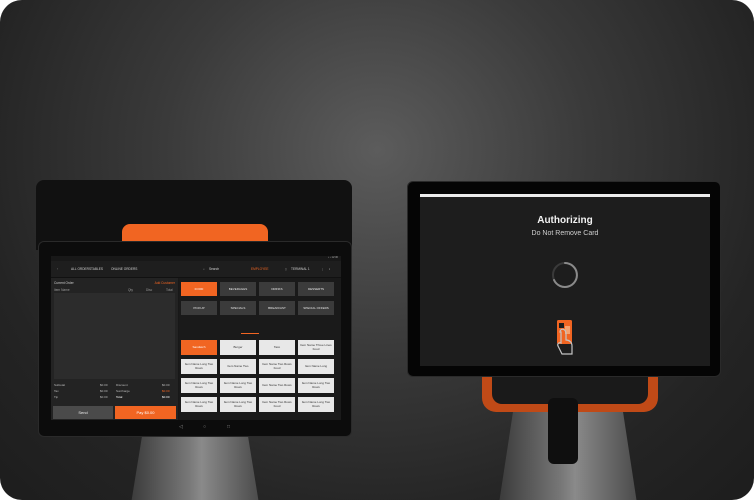 This screenshot has height=500, width=754. Describe the element at coordinates (322, 269) in the screenshot. I see `menu-icon: ⋮` at that location.